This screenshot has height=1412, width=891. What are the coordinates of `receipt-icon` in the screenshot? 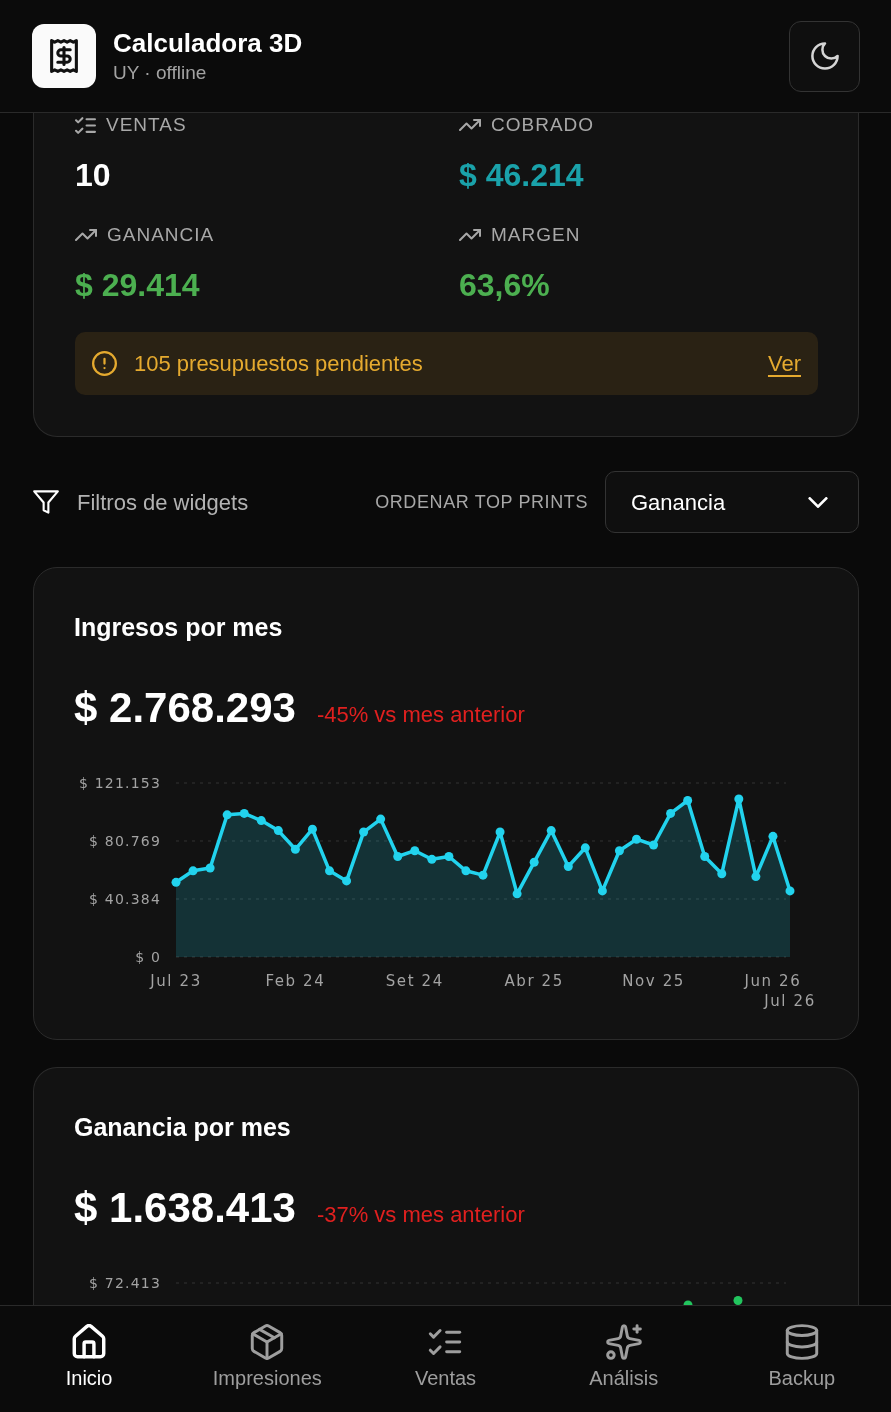 It's located at (64, 56).